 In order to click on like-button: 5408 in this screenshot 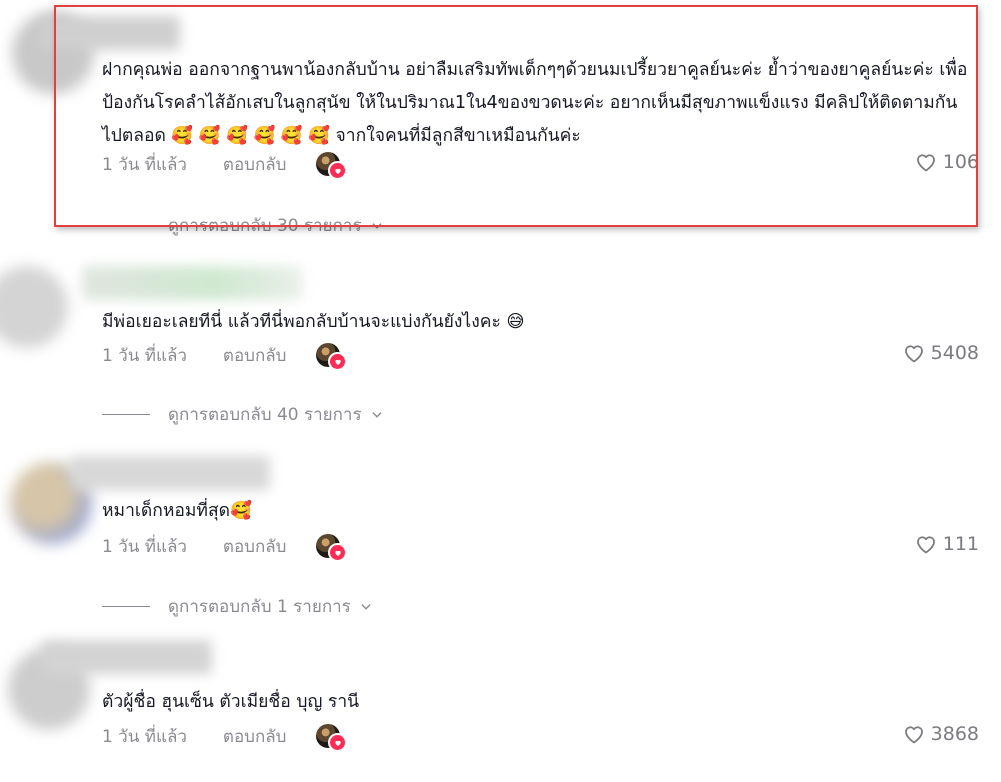, I will do `click(940, 353)`.